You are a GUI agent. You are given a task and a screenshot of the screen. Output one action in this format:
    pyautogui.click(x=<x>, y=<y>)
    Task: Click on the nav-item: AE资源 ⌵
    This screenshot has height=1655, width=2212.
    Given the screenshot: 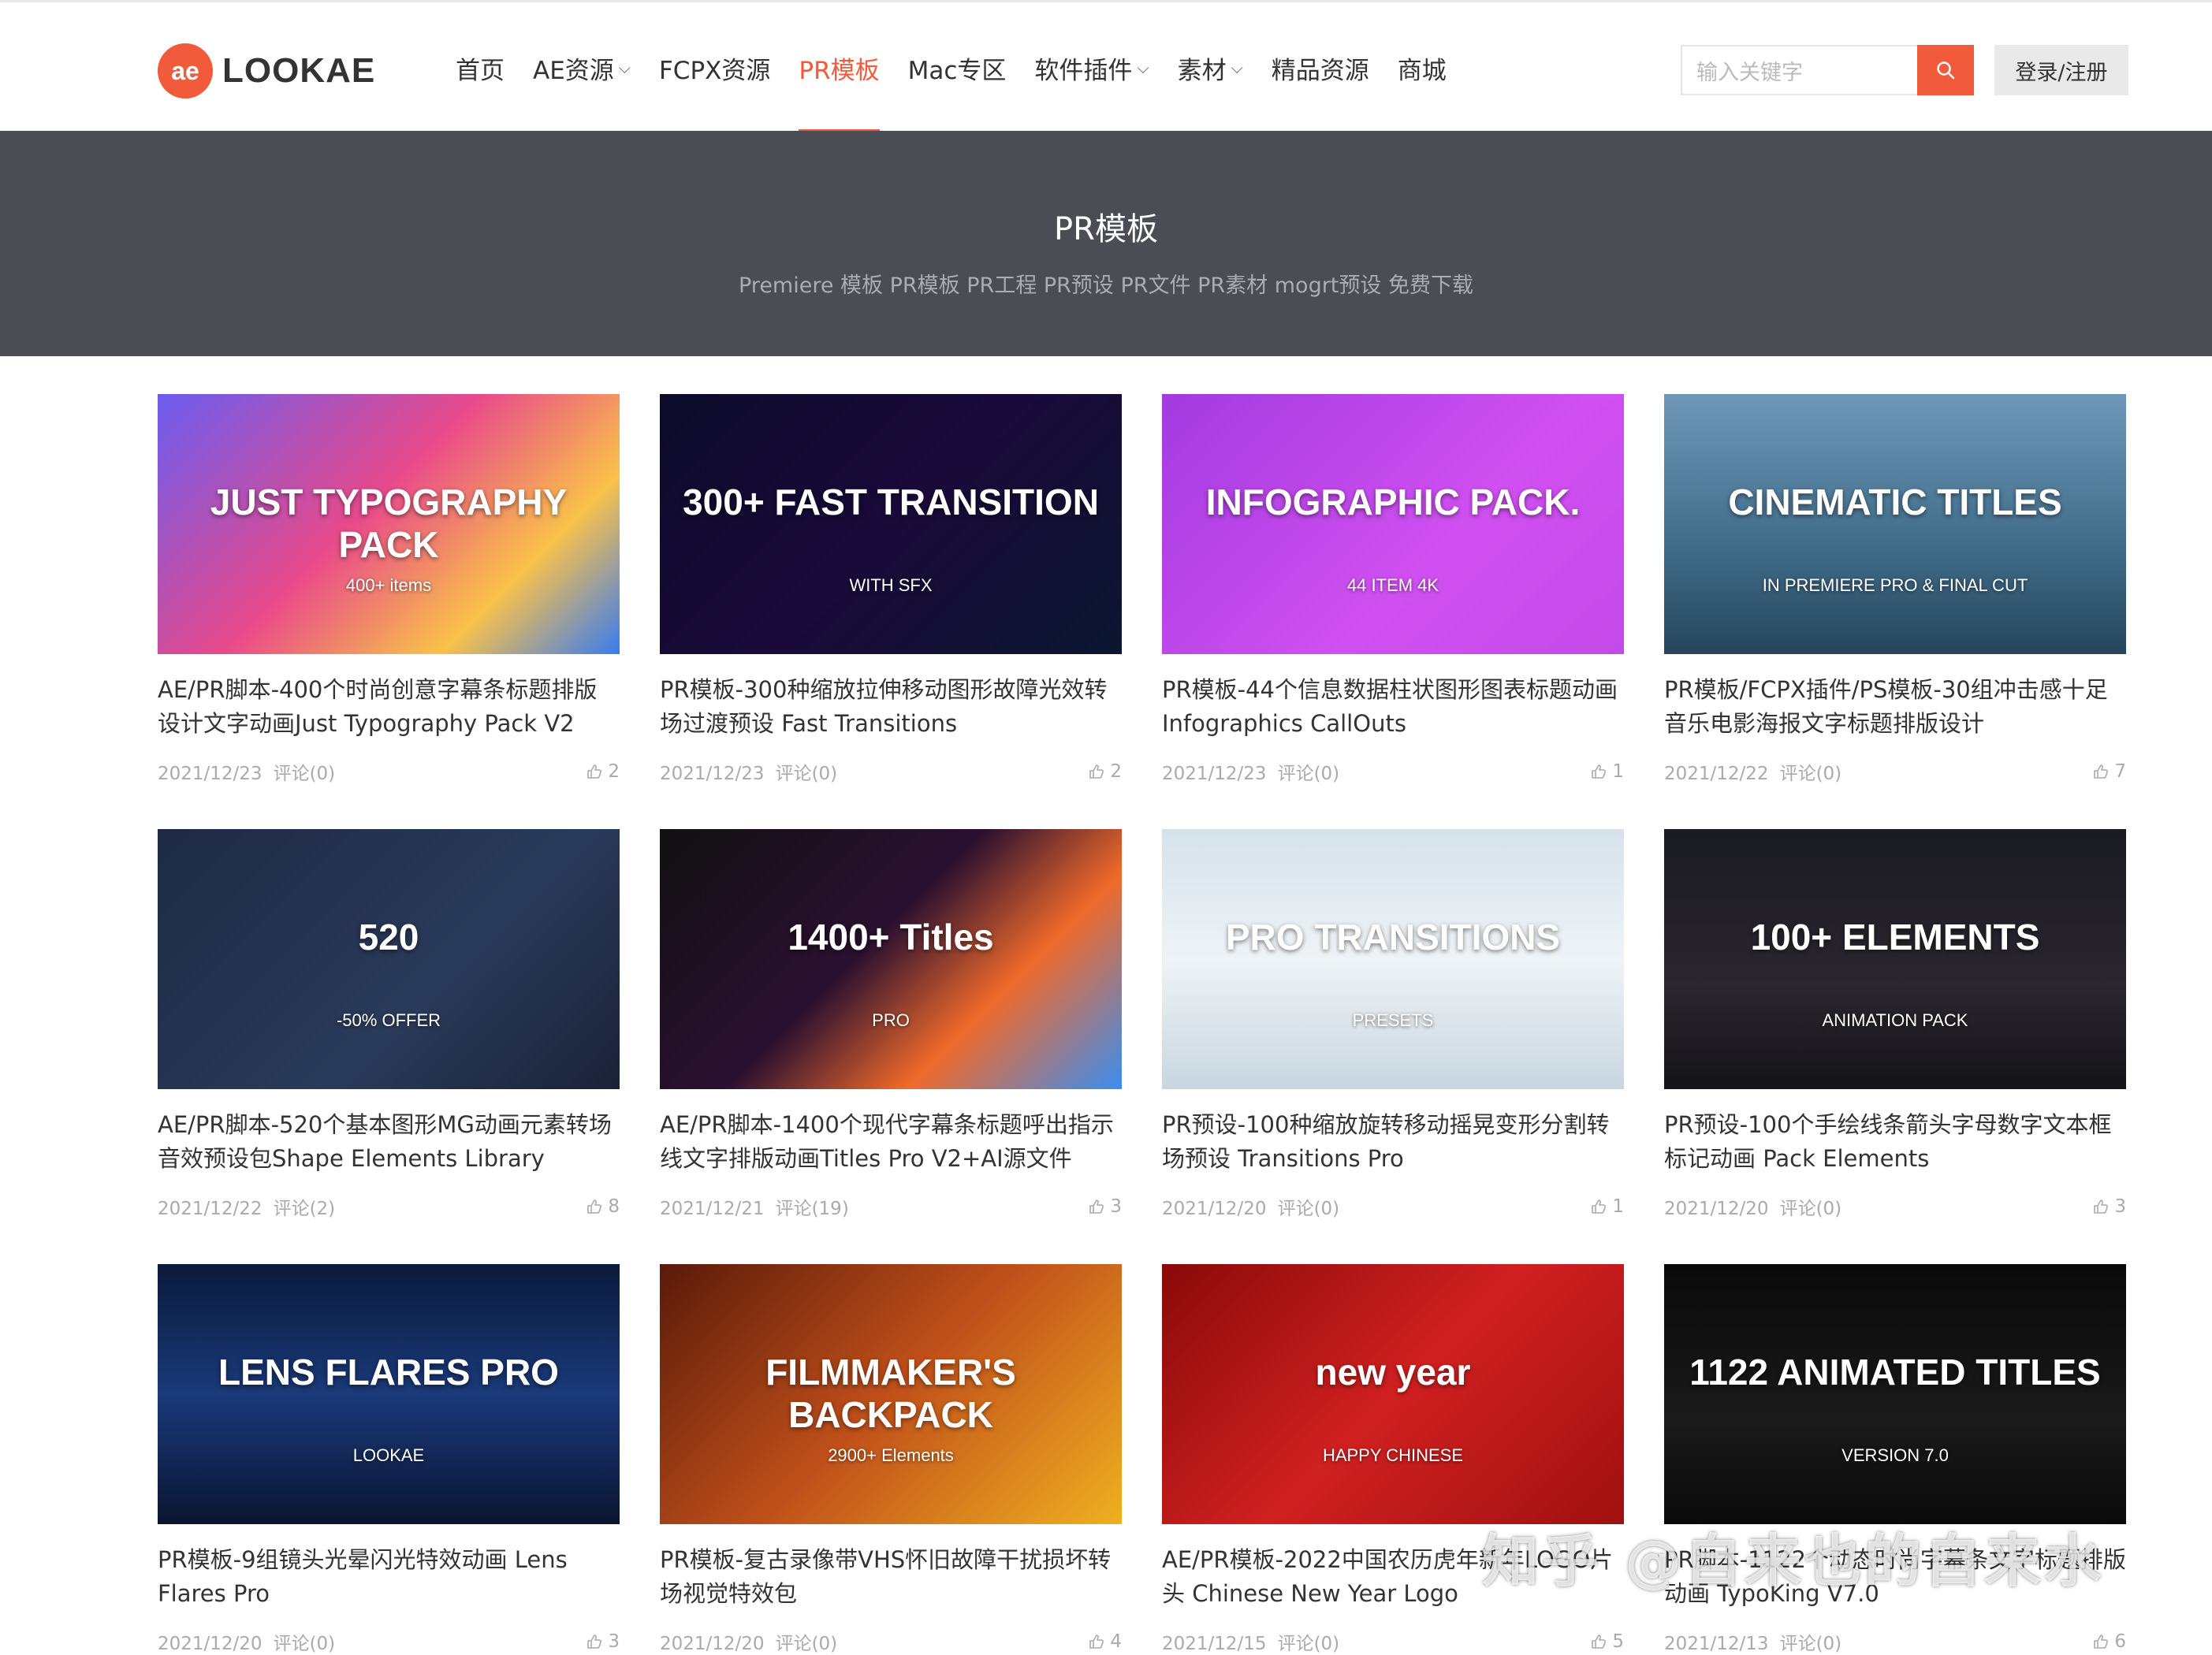 What is the action you would take?
    pyautogui.click(x=582, y=67)
    